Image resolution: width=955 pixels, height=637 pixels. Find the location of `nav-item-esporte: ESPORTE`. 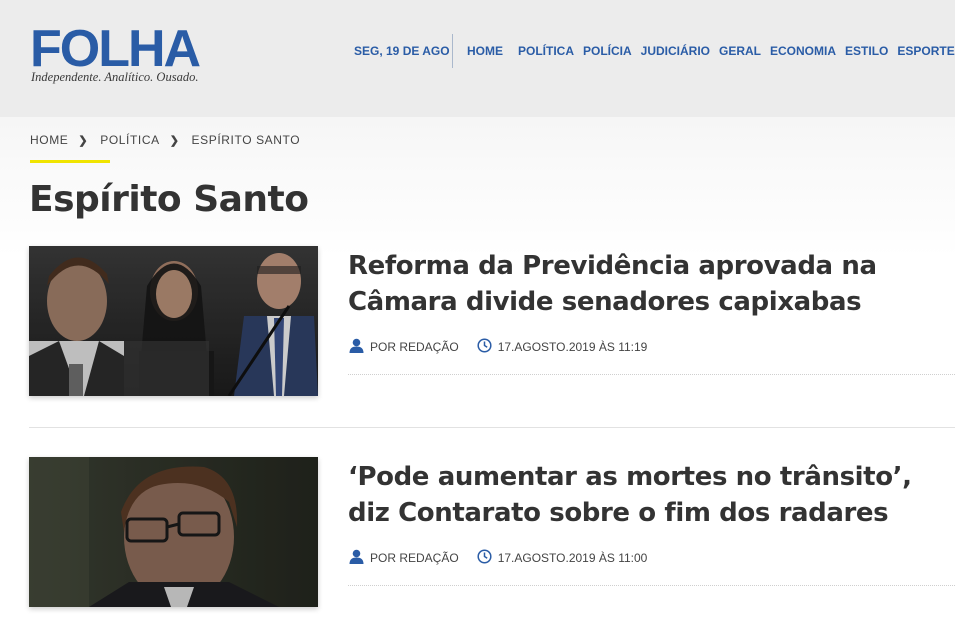

nav-item-esporte: ESPORTE is located at coordinates (925, 51).